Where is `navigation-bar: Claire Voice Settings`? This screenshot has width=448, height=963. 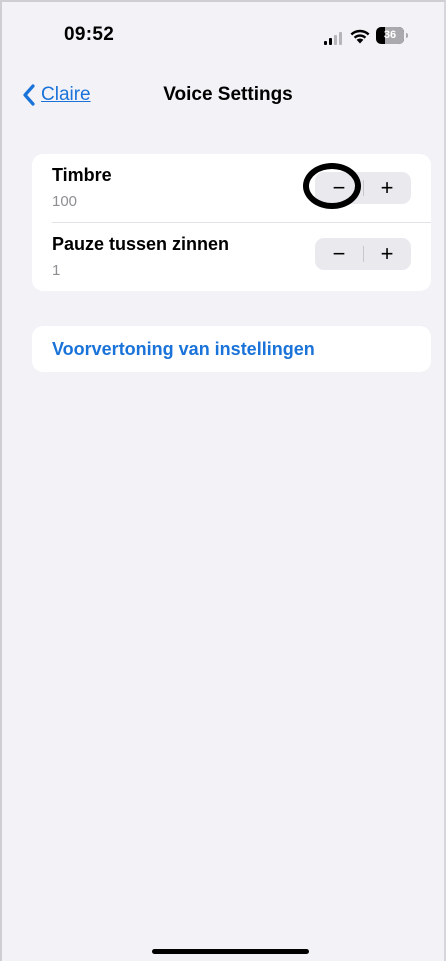
navigation-bar: Claire Voice Settings is located at coordinates (223, 94).